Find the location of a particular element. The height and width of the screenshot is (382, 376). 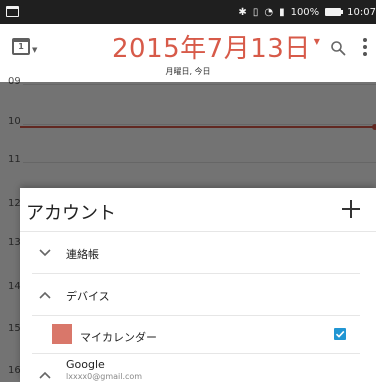

battery-percent: 100% is located at coordinates (305, 12).